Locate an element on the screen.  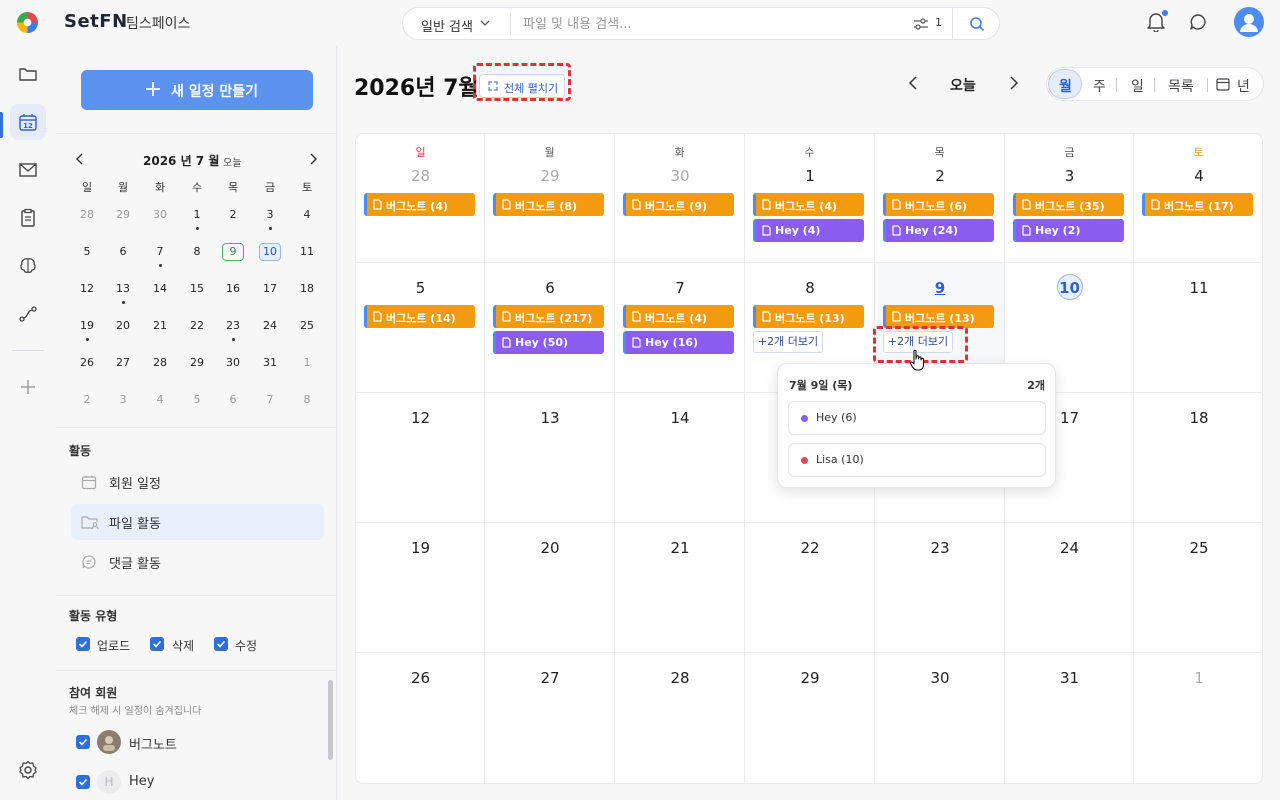
mini-calendar-day: 9 is located at coordinates (233, 252).